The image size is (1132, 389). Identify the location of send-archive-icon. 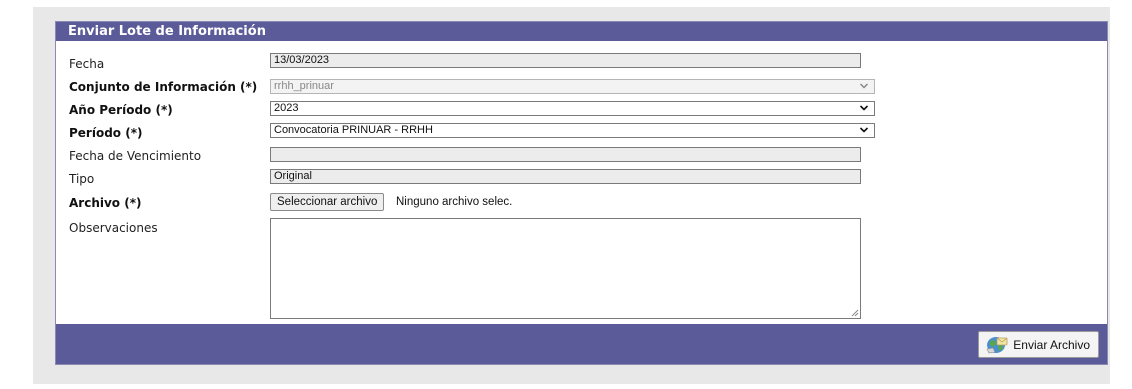
(997, 344).